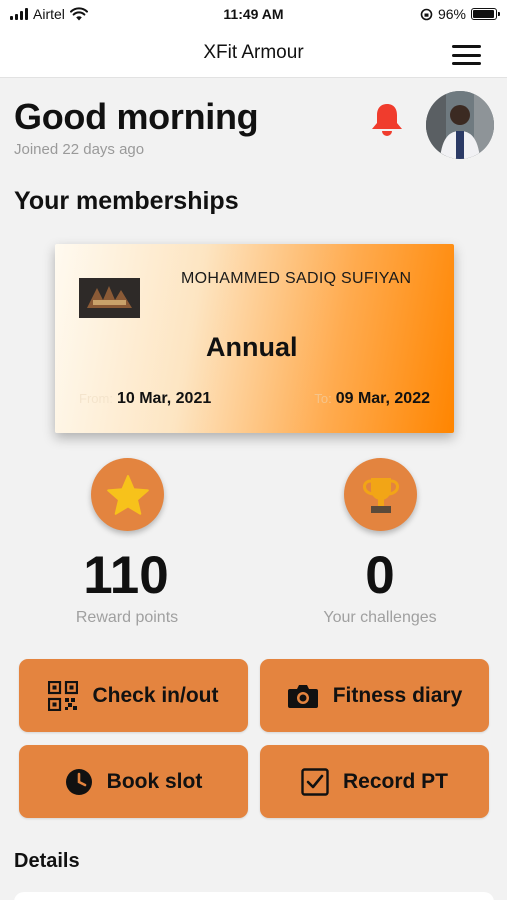 The height and width of the screenshot is (900, 507). I want to click on cellular-signal-icon, so click(19, 14).